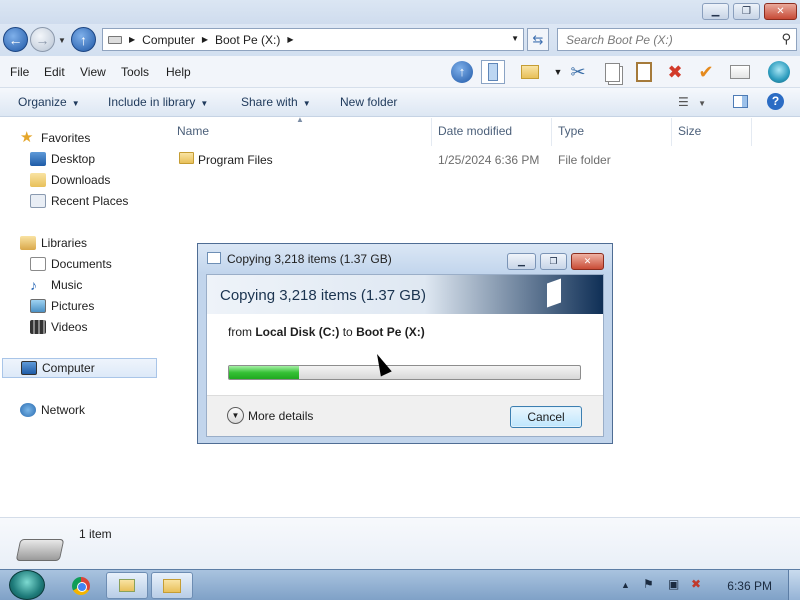 The width and height of the screenshot is (800, 600). Describe the element at coordinates (571, 131) in the screenshot. I see `column-type: Type` at that location.